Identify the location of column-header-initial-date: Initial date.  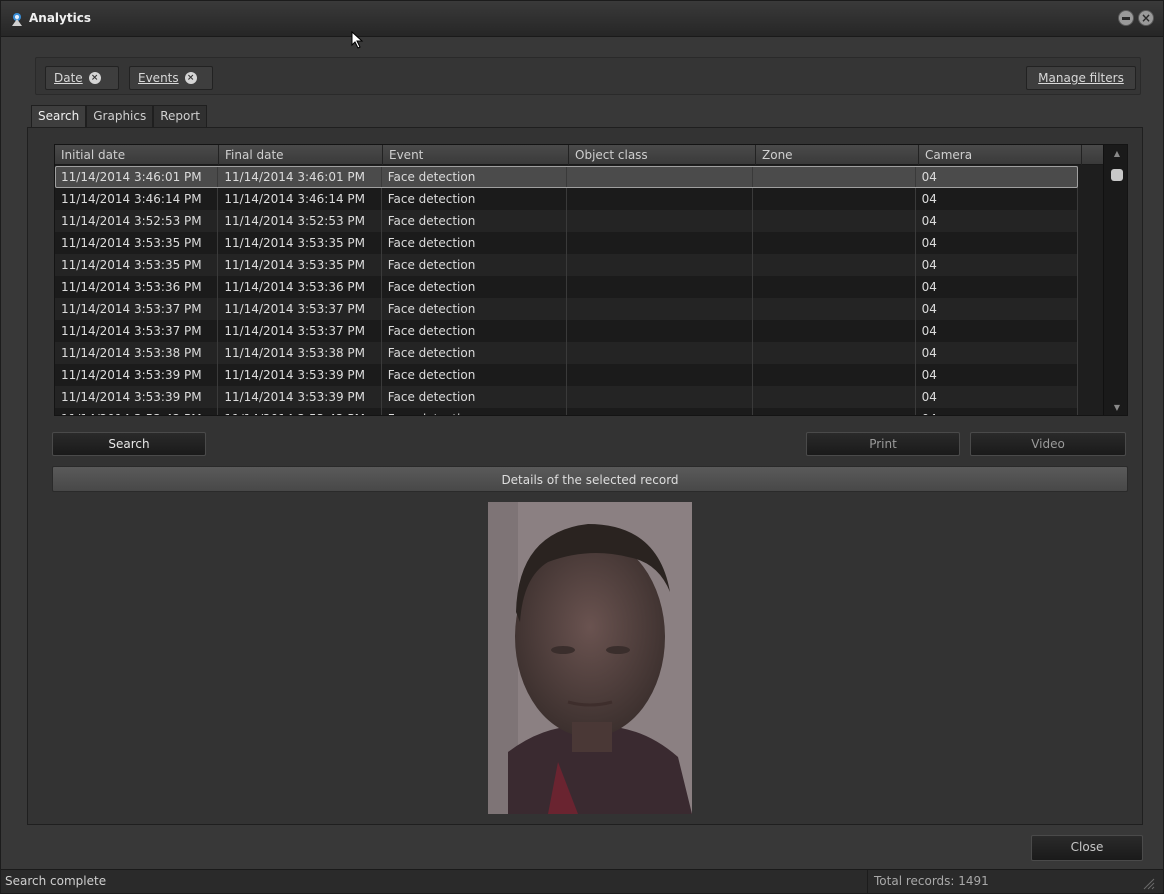
(137, 155).